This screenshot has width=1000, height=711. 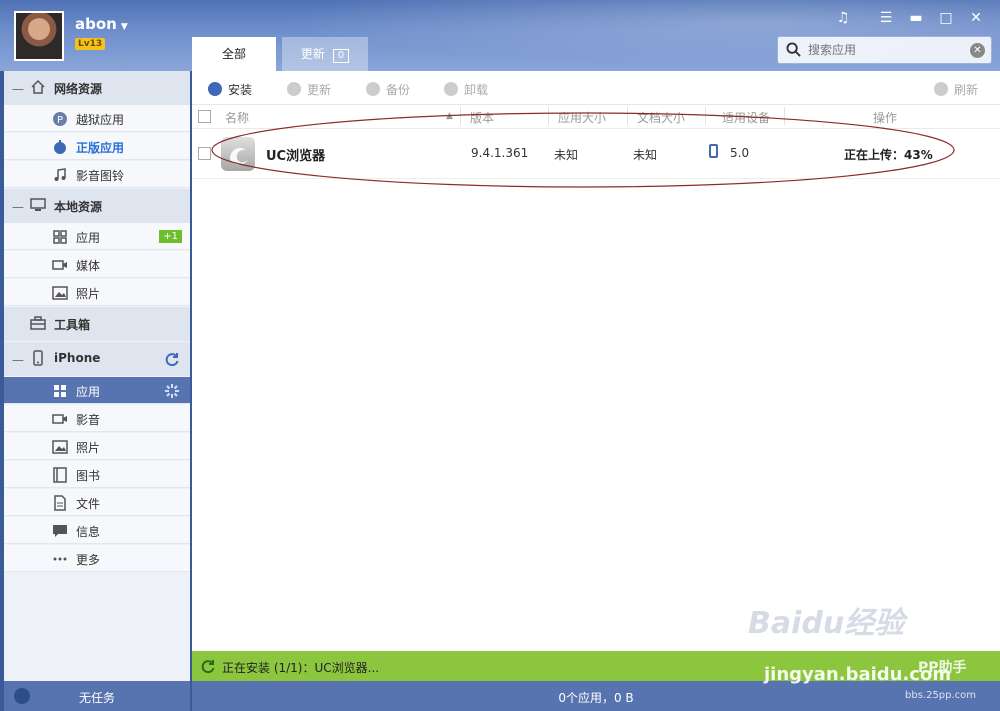 What do you see at coordinates (77, 358) in the screenshot?
I see `sidebar-group-label: iPhone` at bounding box center [77, 358].